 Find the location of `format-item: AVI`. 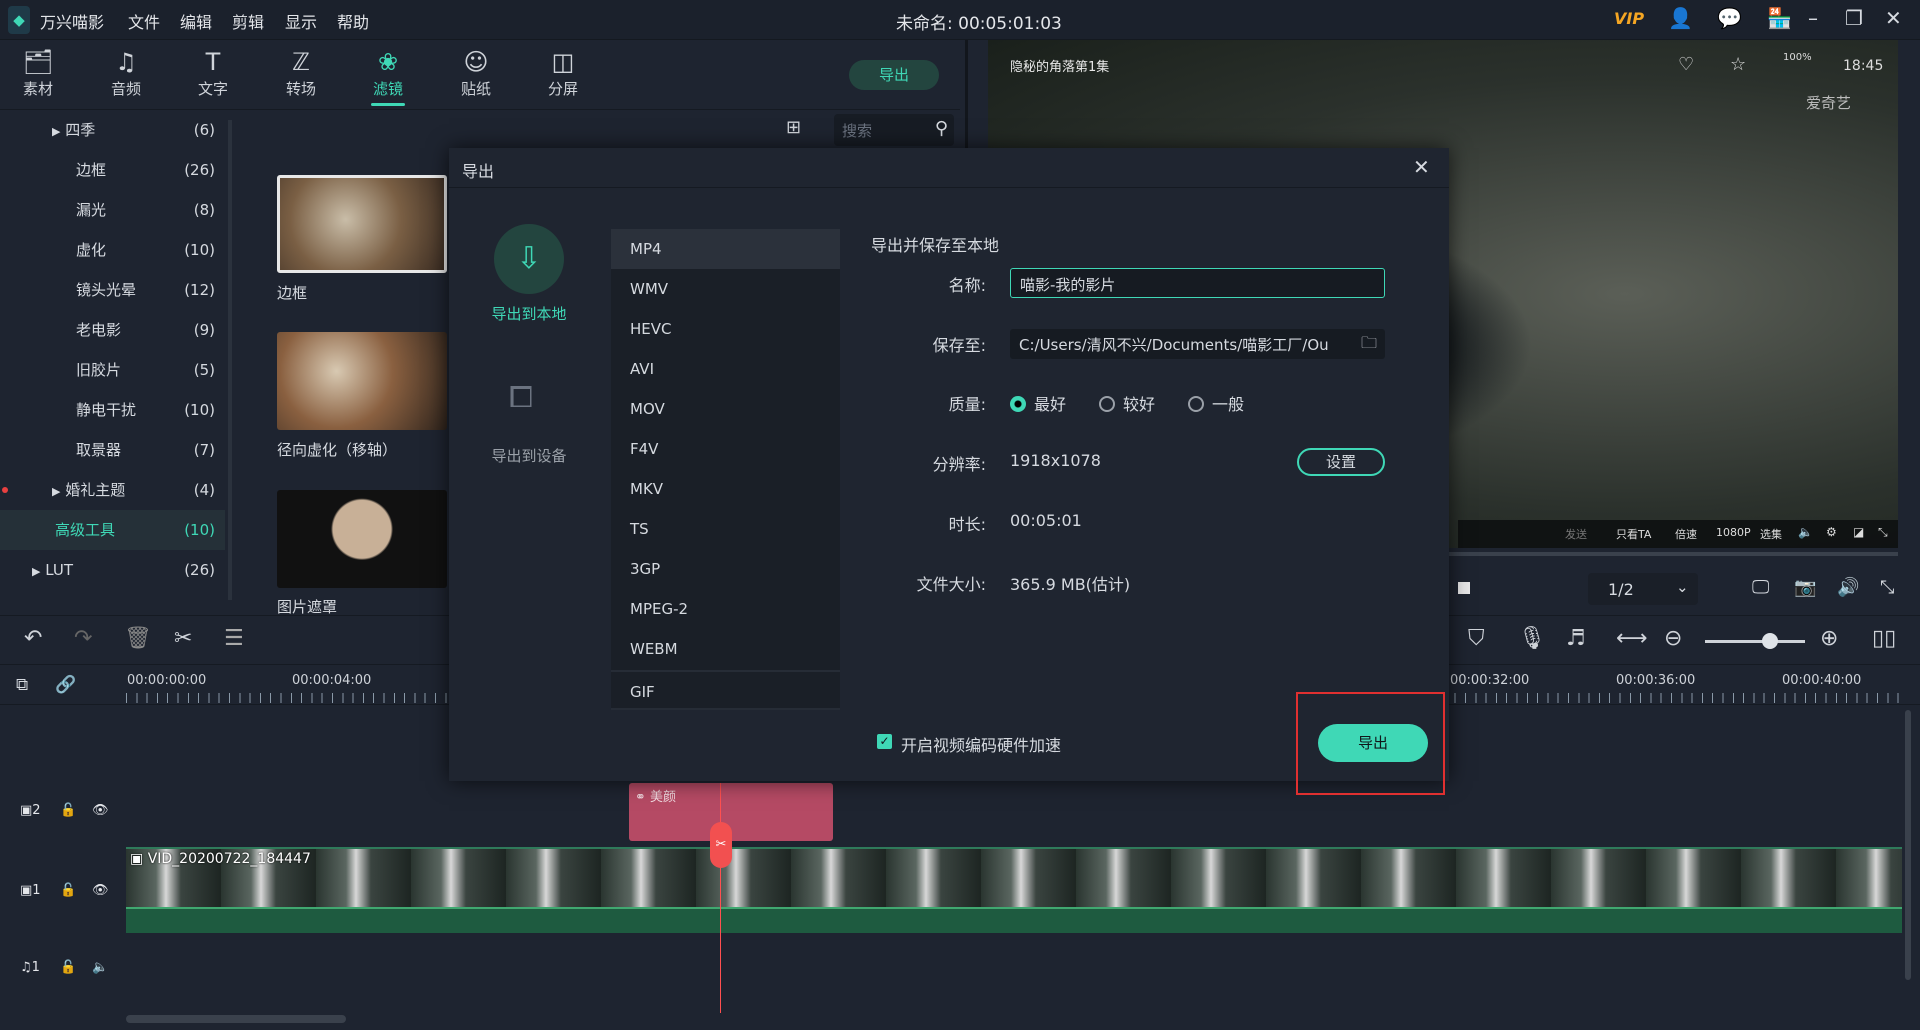

format-item: AVI is located at coordinates (725, 369).